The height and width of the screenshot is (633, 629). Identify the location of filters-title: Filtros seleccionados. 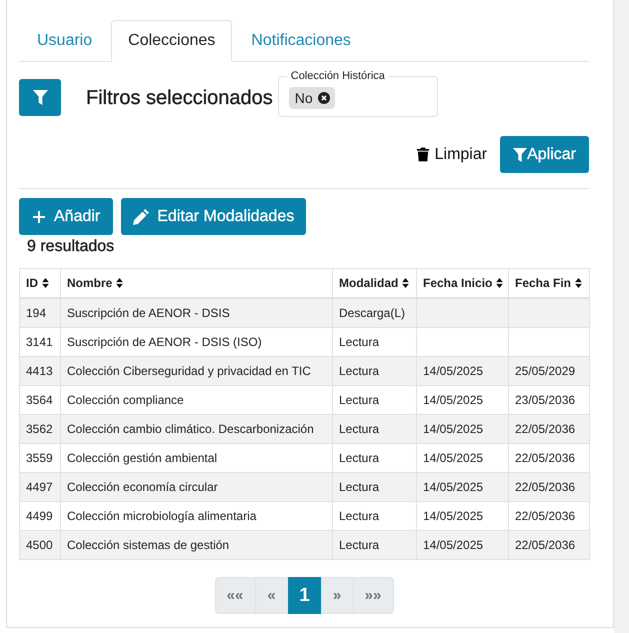
(179, 98).